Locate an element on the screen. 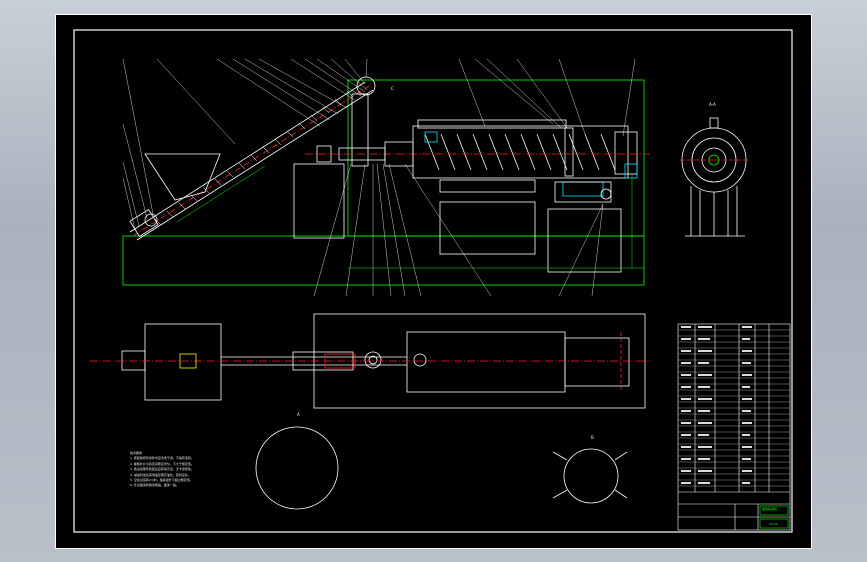 The width and height of the screenshot is (867, 562). detail-views is located at coordinates (441, 468).